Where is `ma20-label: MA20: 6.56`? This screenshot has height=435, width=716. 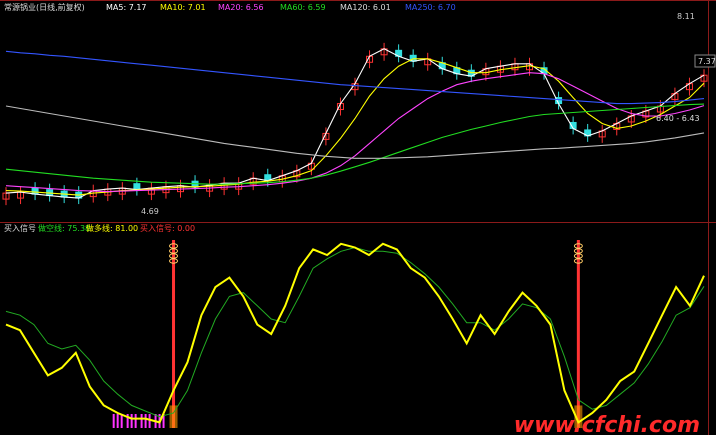
ma20-label: MA20: 6.56 is located at coordinates (241, 7).